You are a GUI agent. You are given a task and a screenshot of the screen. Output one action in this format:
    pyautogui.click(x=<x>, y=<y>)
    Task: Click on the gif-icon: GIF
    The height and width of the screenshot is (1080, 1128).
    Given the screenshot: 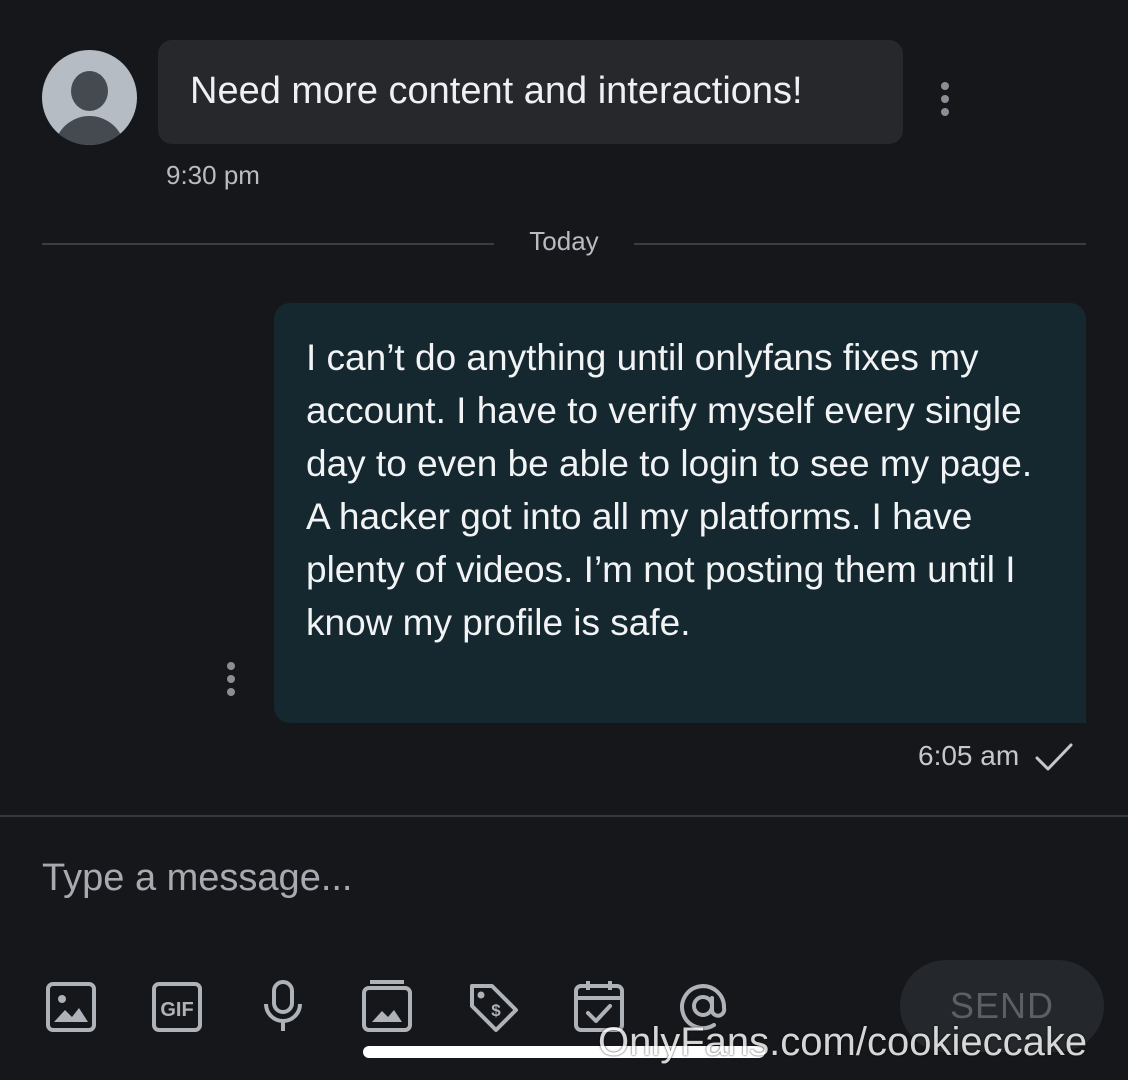 What is the action you would take?
    pyautogui.click(x=177, y=1006)
    